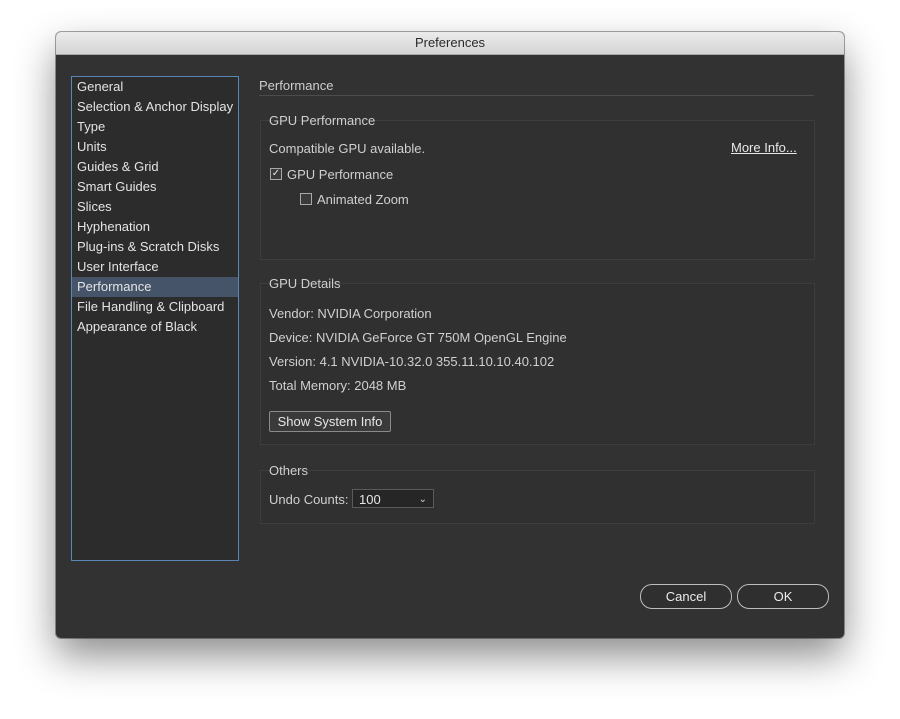  I want to click on show-system-info-button: Show System Info, so click(330, 421).